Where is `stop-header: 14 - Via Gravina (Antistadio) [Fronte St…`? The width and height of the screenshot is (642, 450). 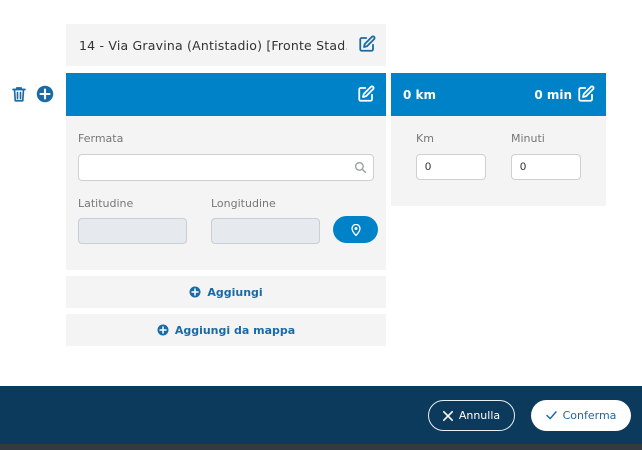 stop-header: 14 - Via Gravina (Antistadio) [Fronte St… is located at coordinates (226, 45).